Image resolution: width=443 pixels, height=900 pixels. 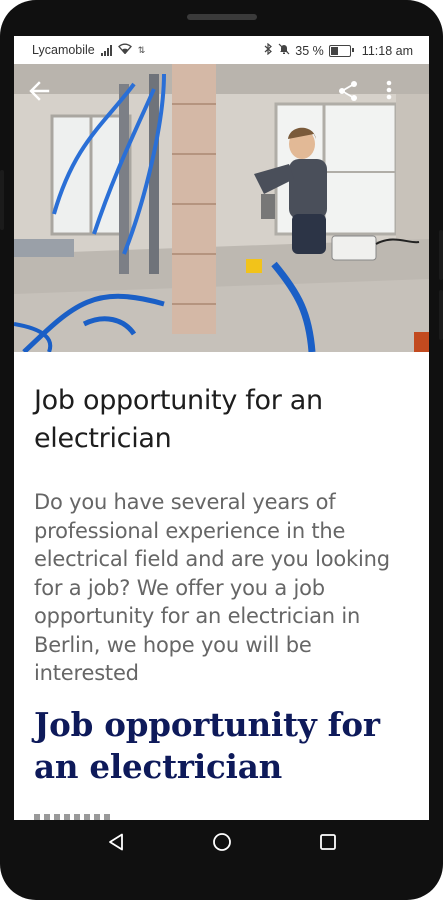 I want to click on more-vert-icon, so click(x=389, y=90).